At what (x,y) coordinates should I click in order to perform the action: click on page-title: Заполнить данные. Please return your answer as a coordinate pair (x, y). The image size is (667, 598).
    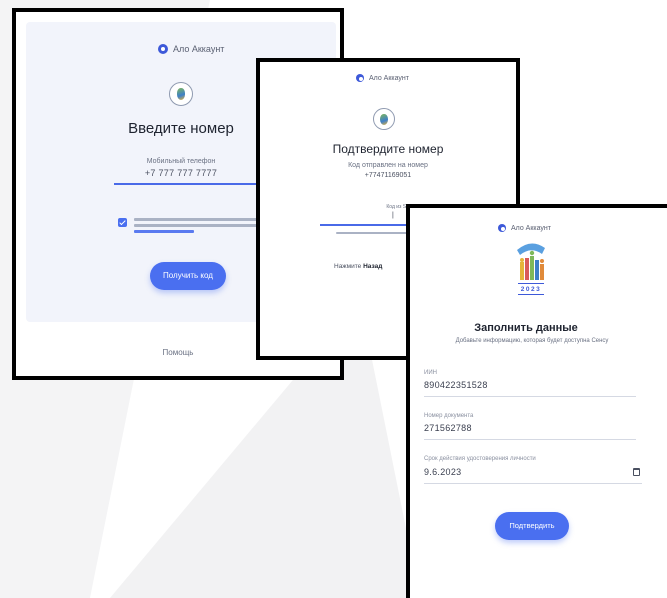
    Looking at the image, I should click on (526, 328).